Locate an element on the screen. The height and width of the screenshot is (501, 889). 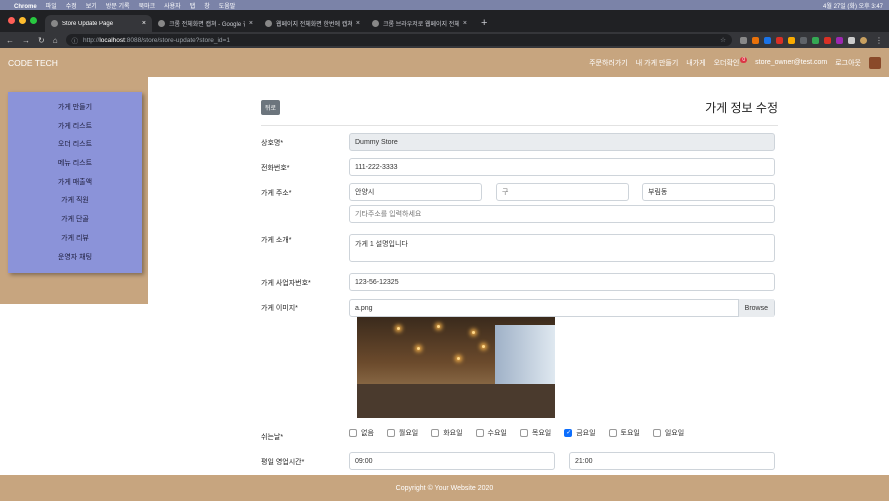
sidebar-item: 운영자 채팅 is located at coordinates (75, 261).